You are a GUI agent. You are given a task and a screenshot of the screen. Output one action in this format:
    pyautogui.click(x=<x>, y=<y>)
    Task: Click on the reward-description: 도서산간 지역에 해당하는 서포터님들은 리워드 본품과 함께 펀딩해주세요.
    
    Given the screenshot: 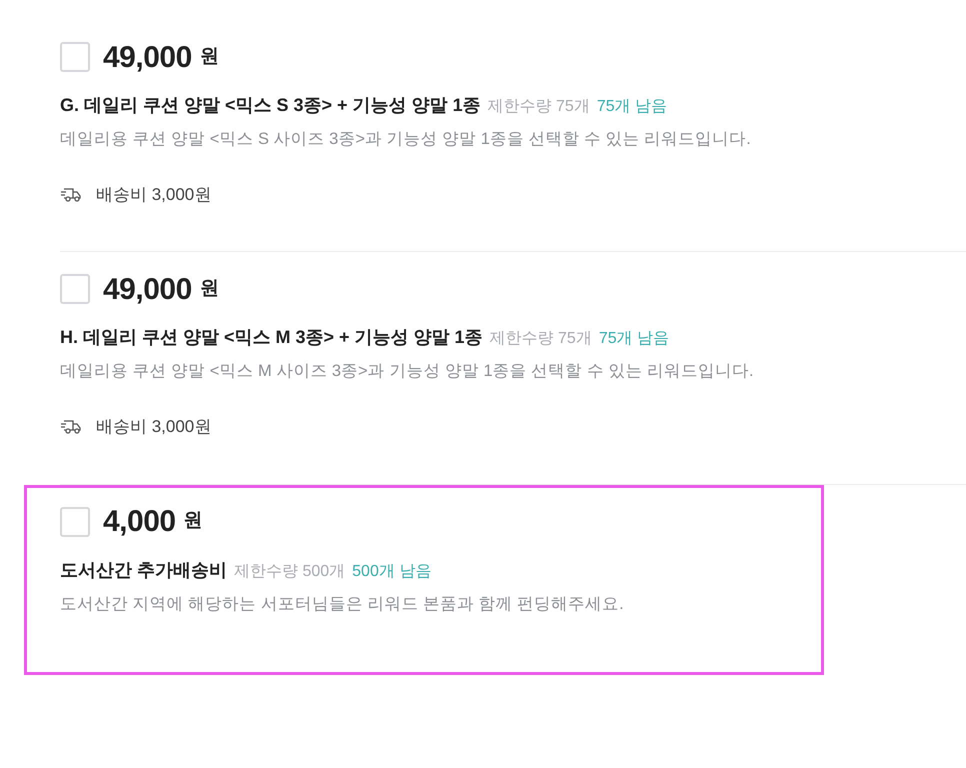 What is the action you would take?
    pyautogui.click(x=342, y=604)
    